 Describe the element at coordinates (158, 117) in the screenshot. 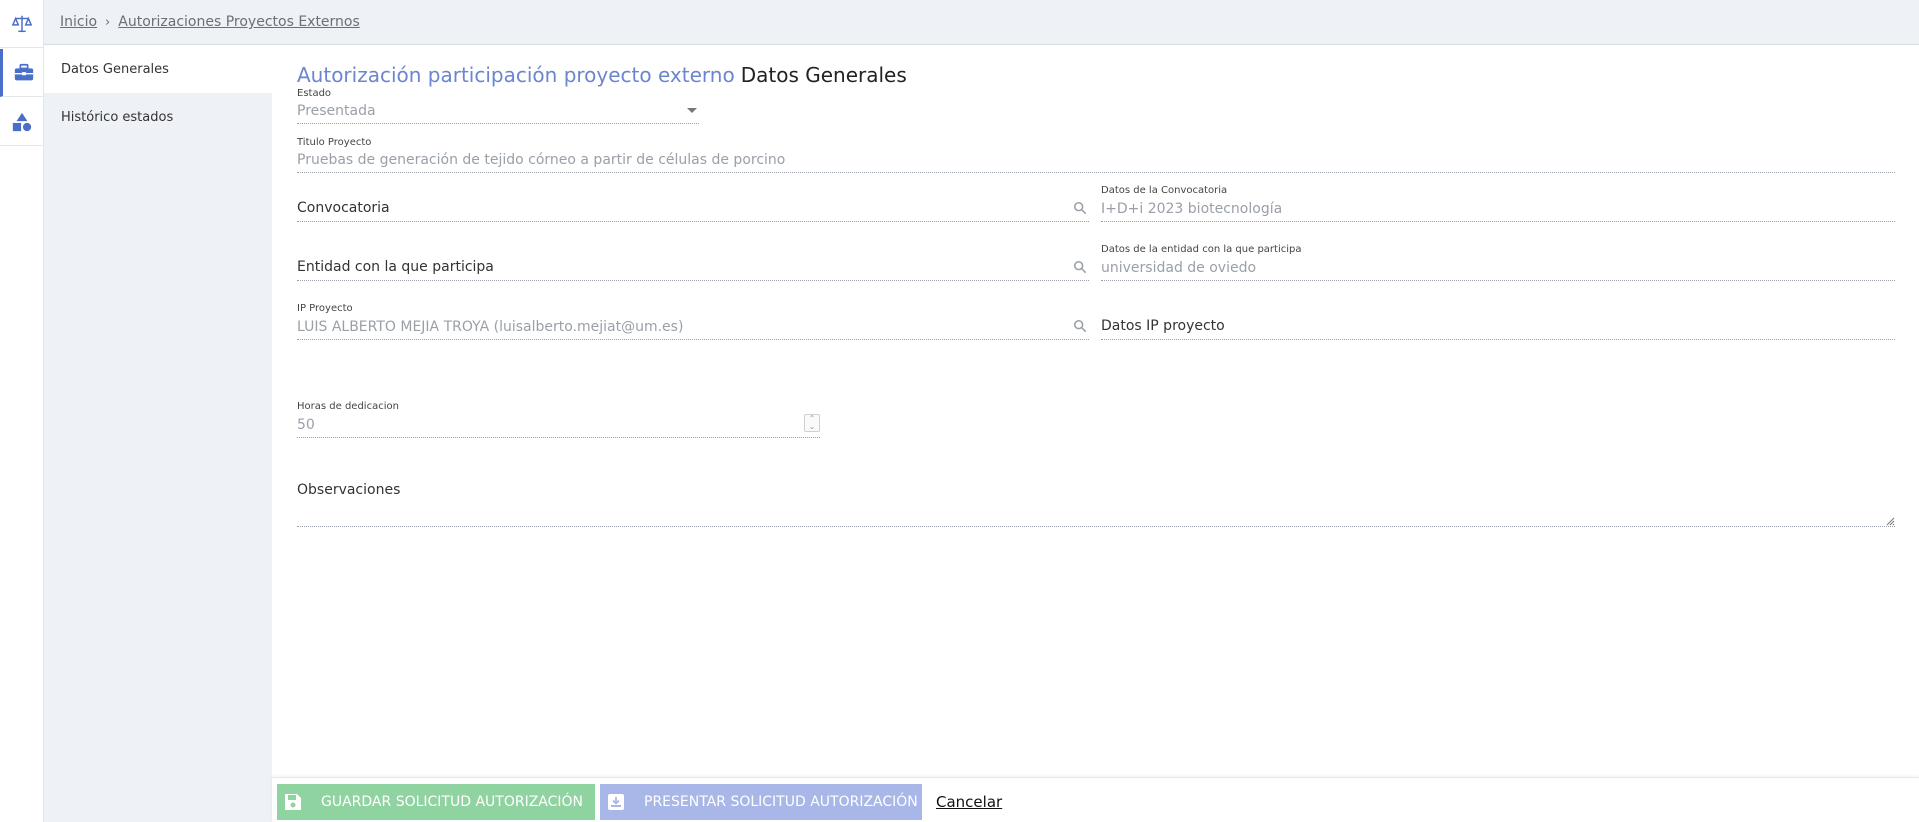

I see `sidebar-item-historico-estados: Histórico estados` at that location.